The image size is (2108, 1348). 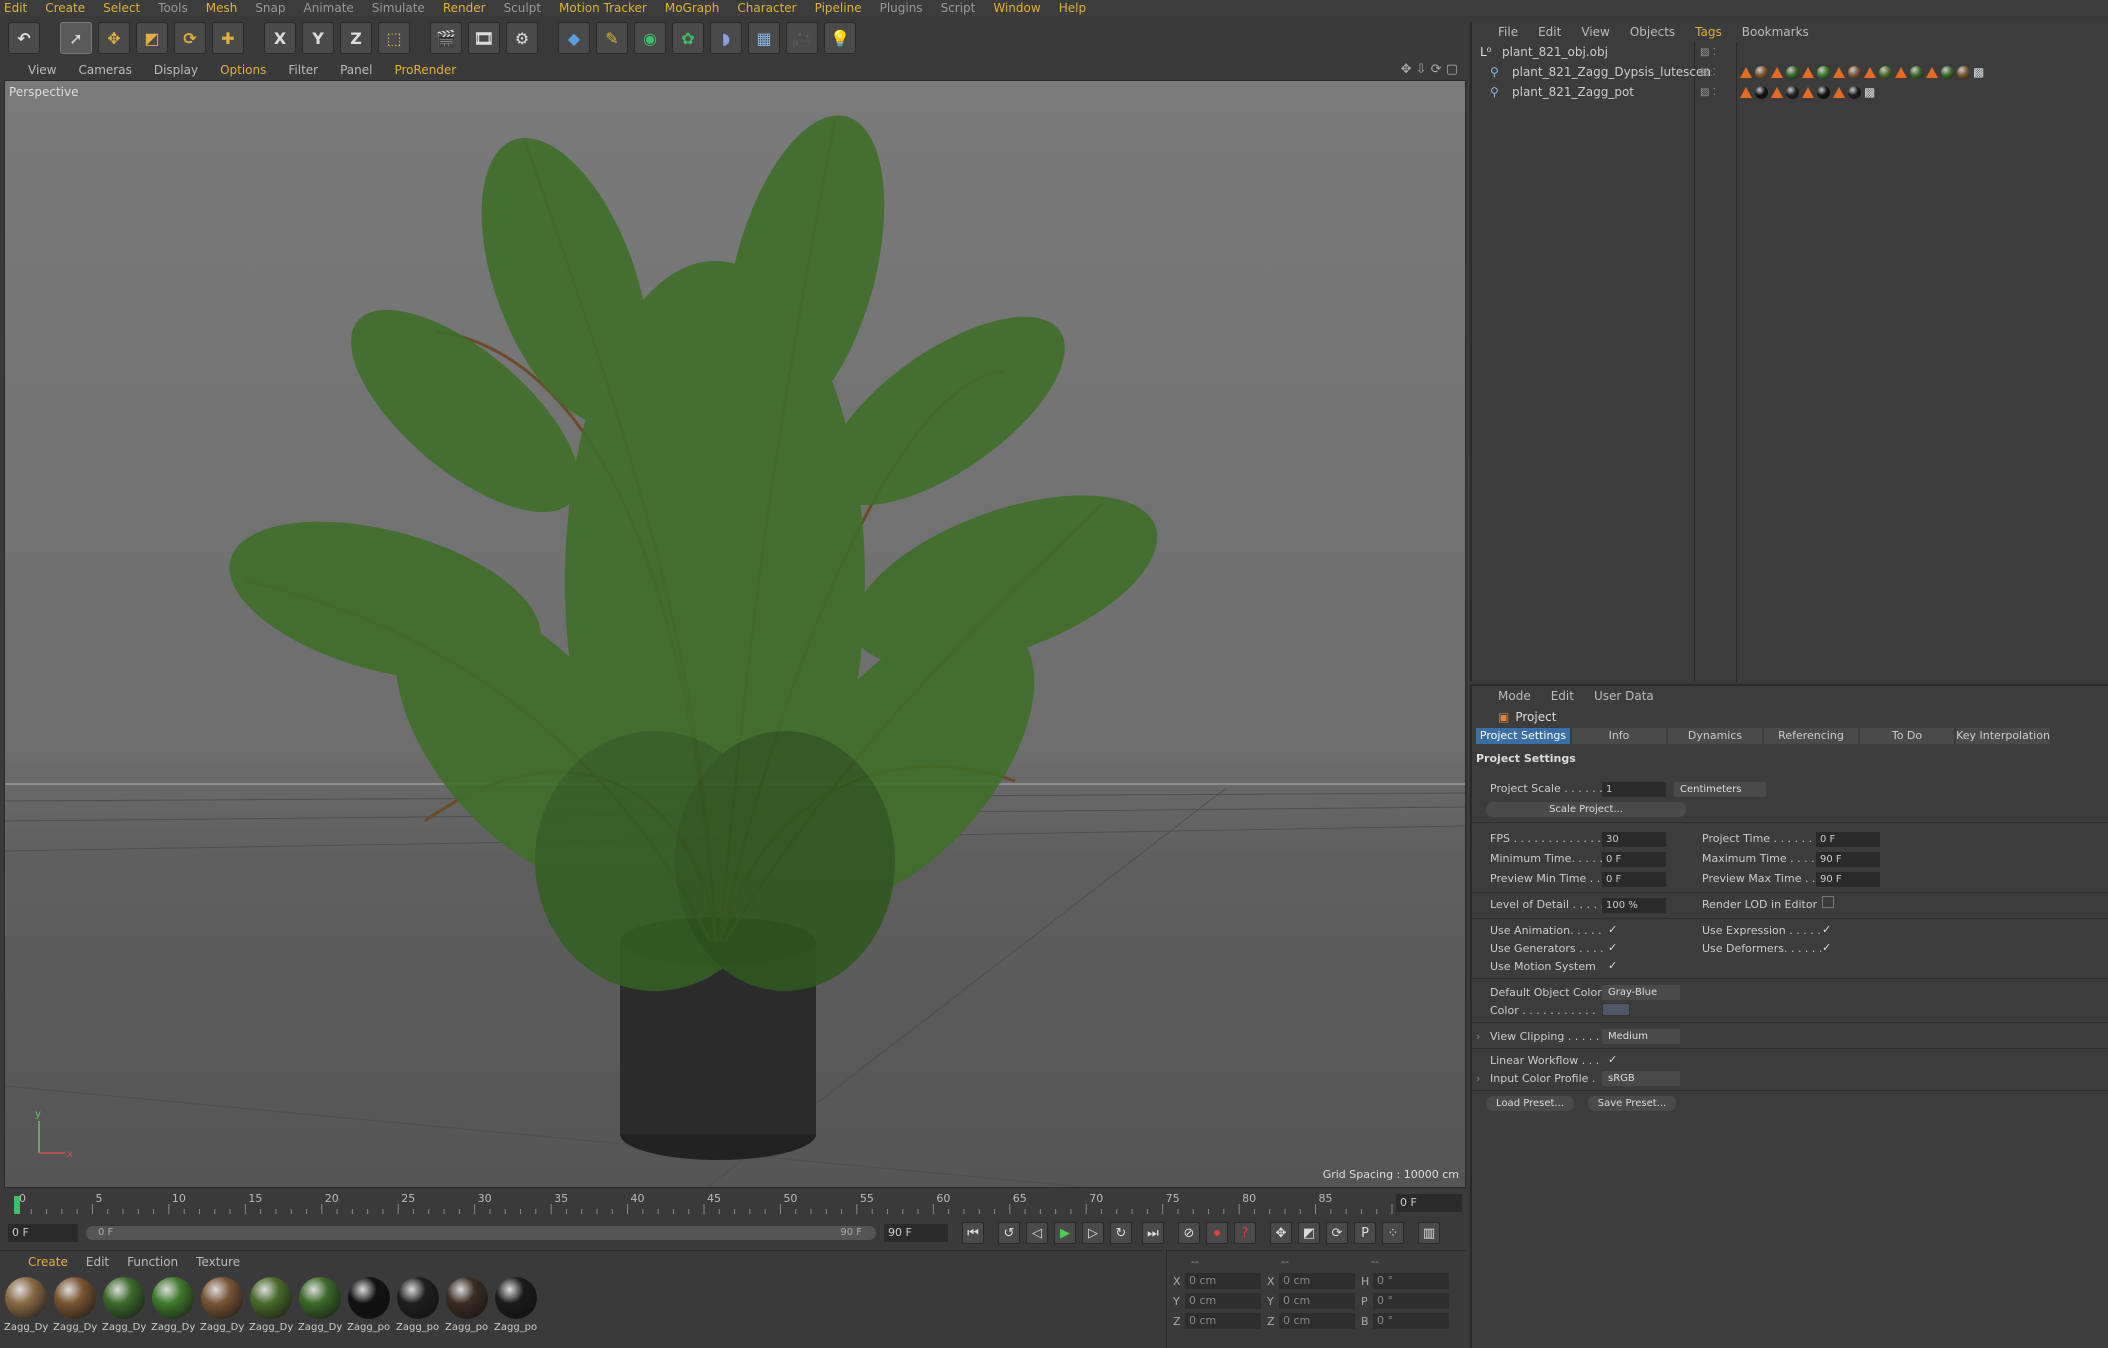 I want to click on undo-icon: ↶, so click(x=24, y=38).